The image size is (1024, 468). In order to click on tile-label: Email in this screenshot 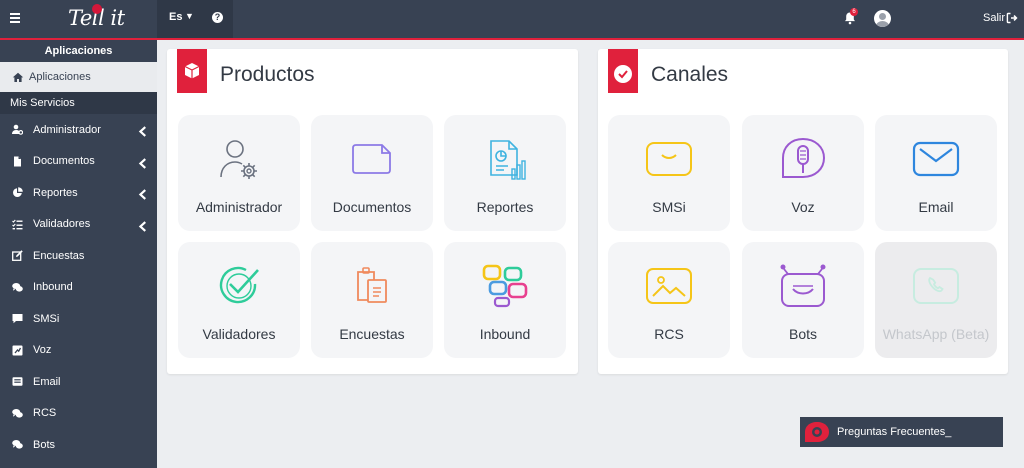, I will do `click(936, 207)`.